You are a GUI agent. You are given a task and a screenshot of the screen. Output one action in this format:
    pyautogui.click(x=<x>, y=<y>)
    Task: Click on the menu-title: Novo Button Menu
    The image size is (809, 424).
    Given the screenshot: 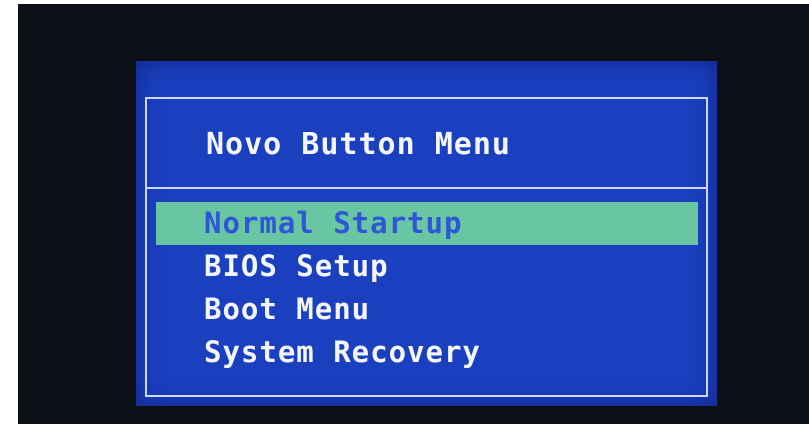 What is the action you would take?
    pyautogui.click(x=358, y=144)
    